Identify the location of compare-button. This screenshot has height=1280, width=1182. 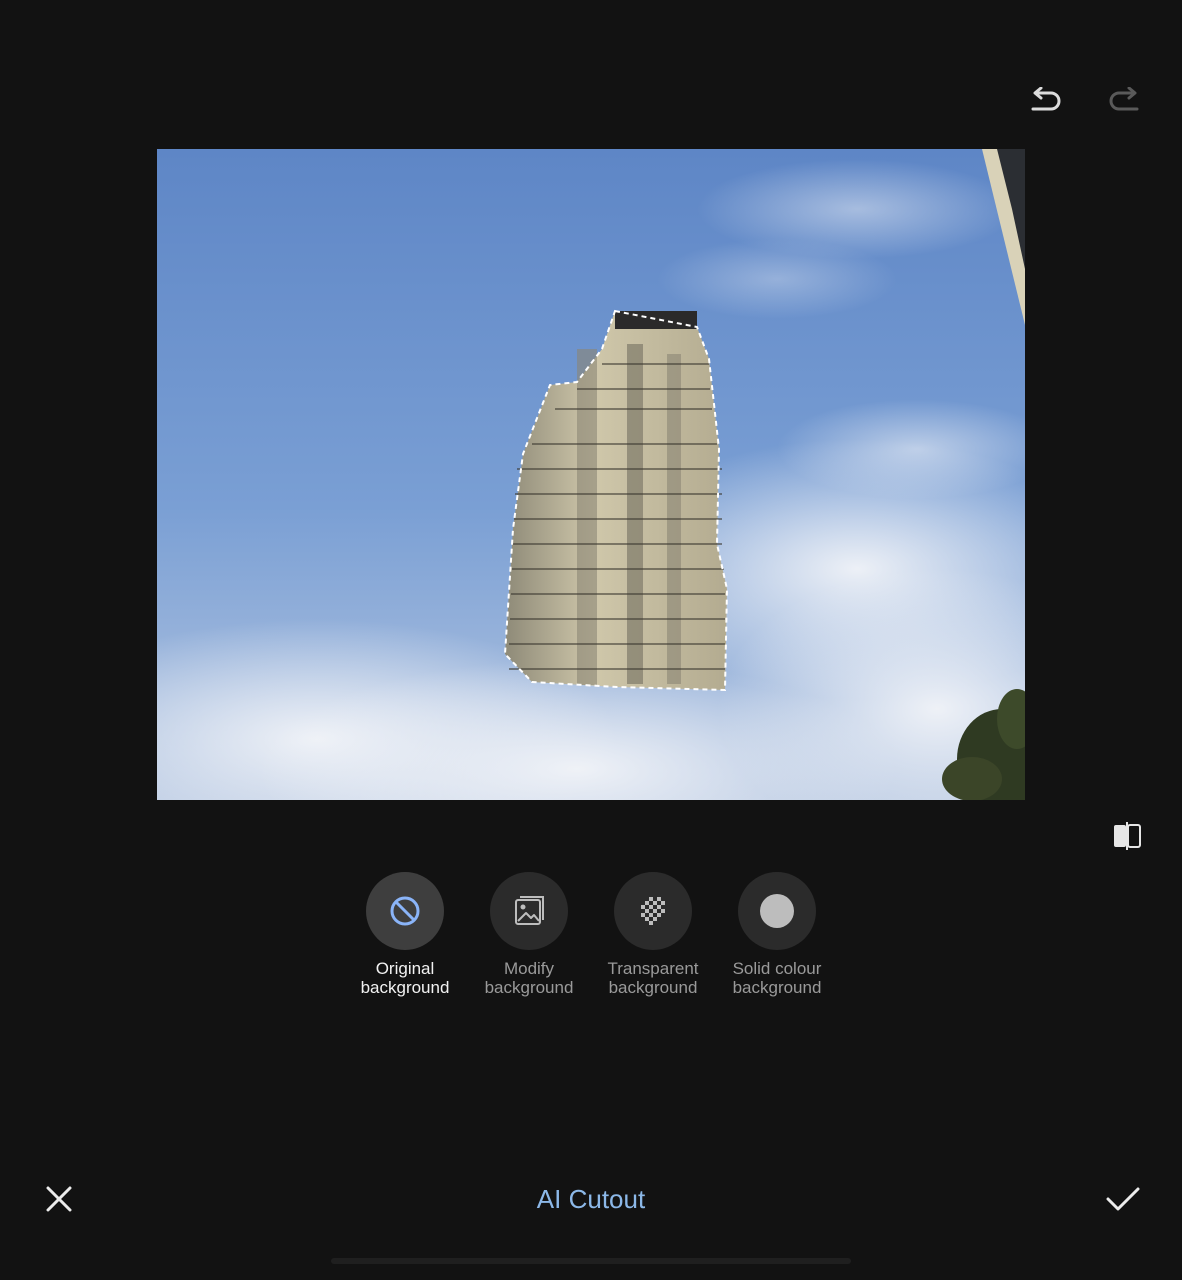
(1127, 836).